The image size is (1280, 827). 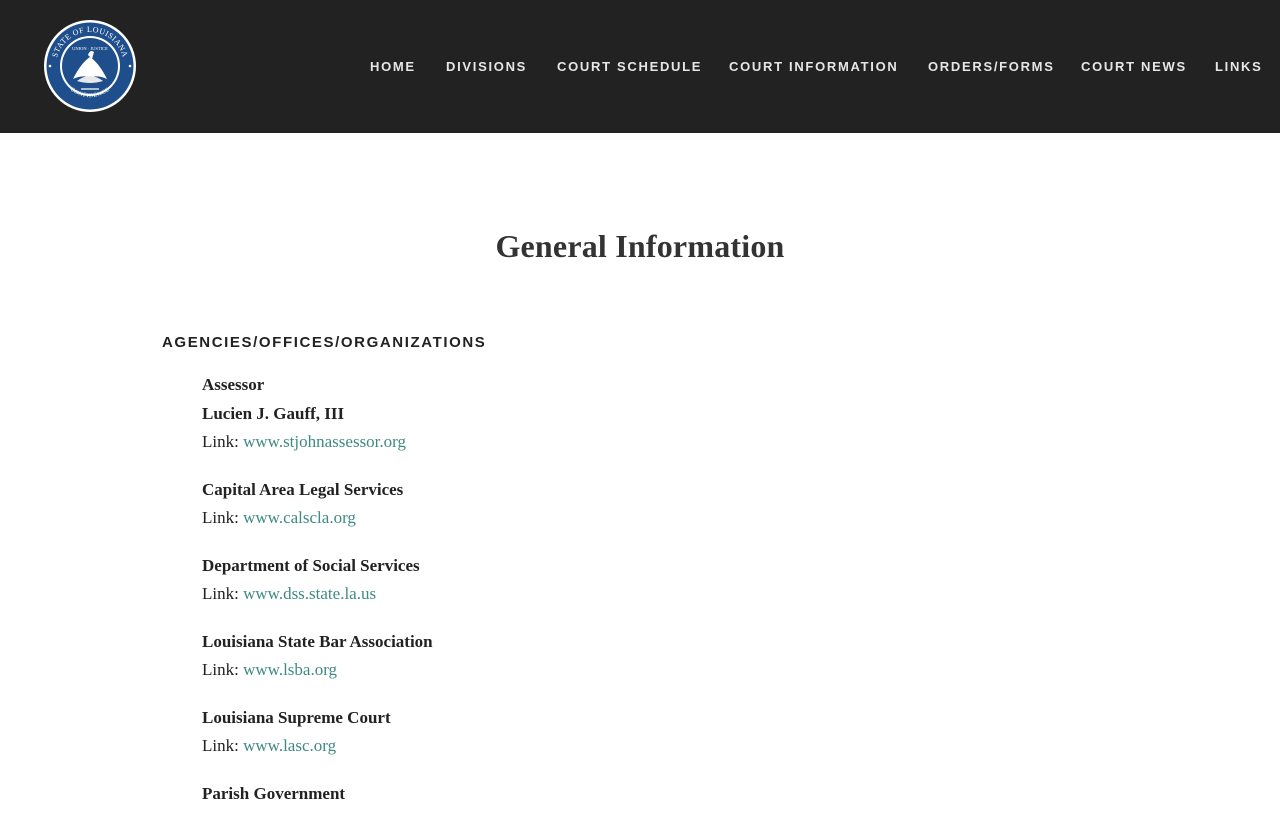 What do you see at coordinates (90, 48) in the screenshot?
I see `svg-text: UNION · JUSTICE` at bounding box center [90, 48].